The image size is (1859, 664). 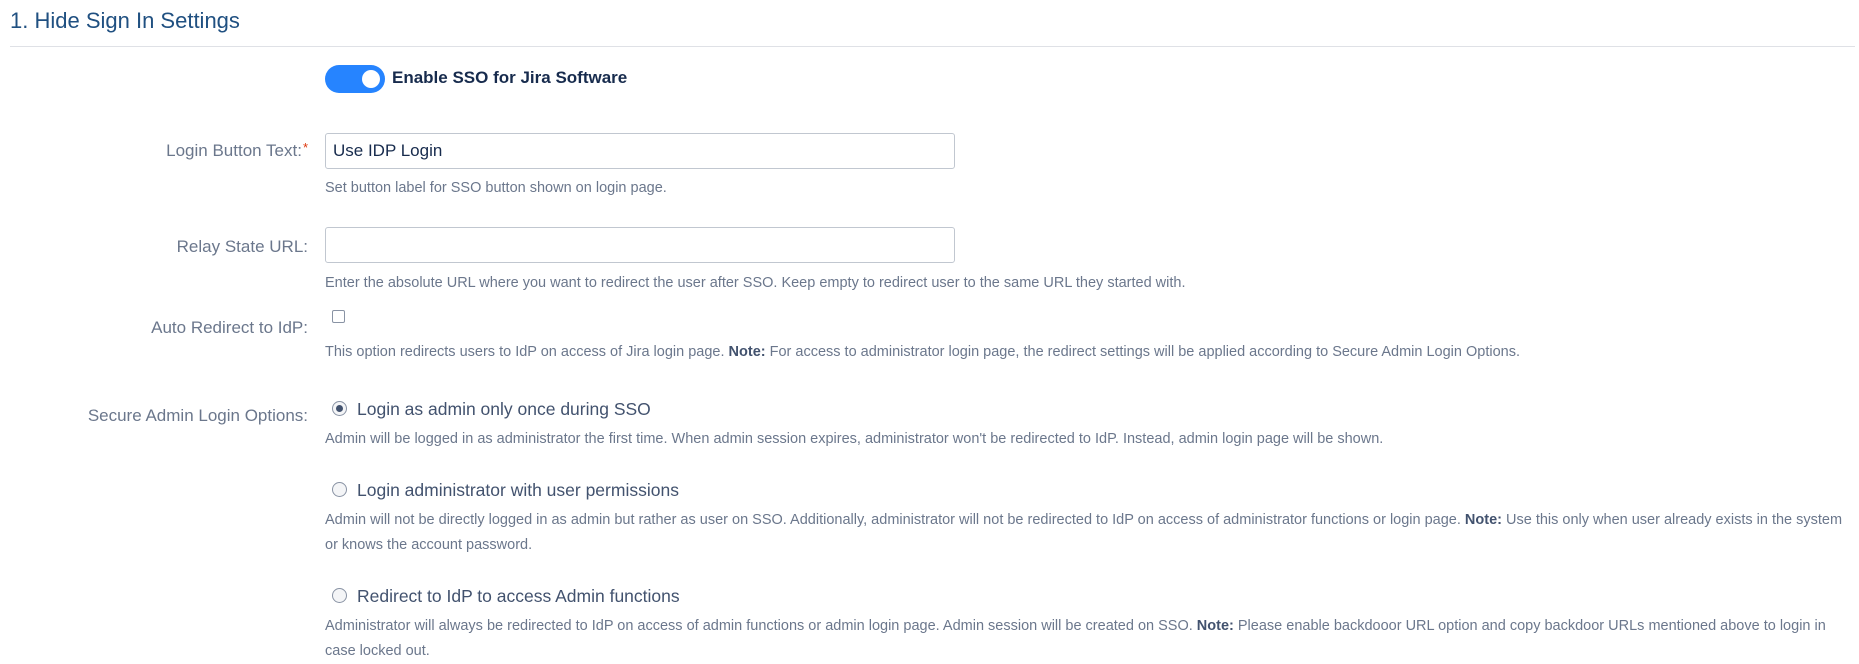 What do you see at coordinates (339, 408) in the screenshot?
I see `radio-login-admin-once` at bounding box center [339, 408].